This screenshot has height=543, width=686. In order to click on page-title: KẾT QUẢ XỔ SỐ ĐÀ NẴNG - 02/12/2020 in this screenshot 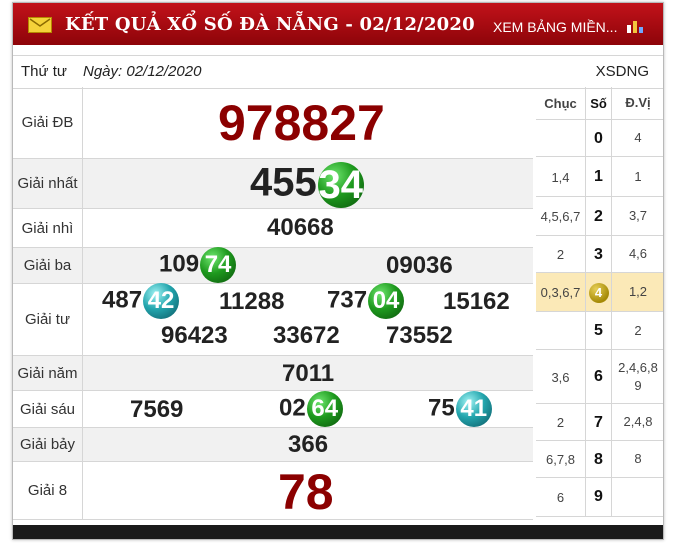, I will do `click(270, 24)`.